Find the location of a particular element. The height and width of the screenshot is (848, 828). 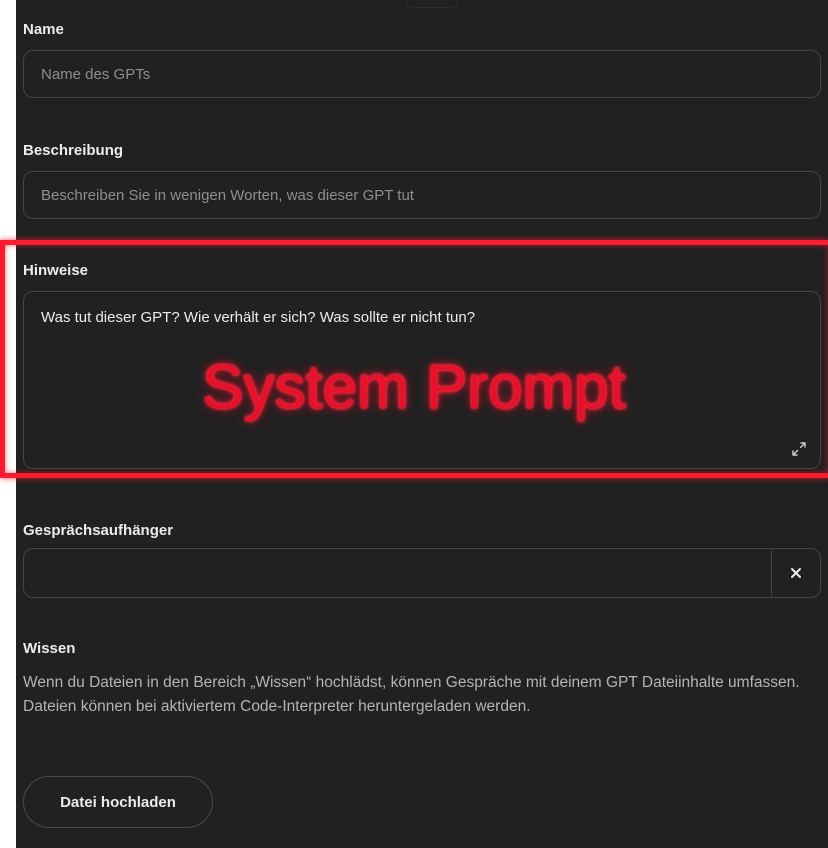

instructions-label: Hinweise is located at coordinates (56, 270).